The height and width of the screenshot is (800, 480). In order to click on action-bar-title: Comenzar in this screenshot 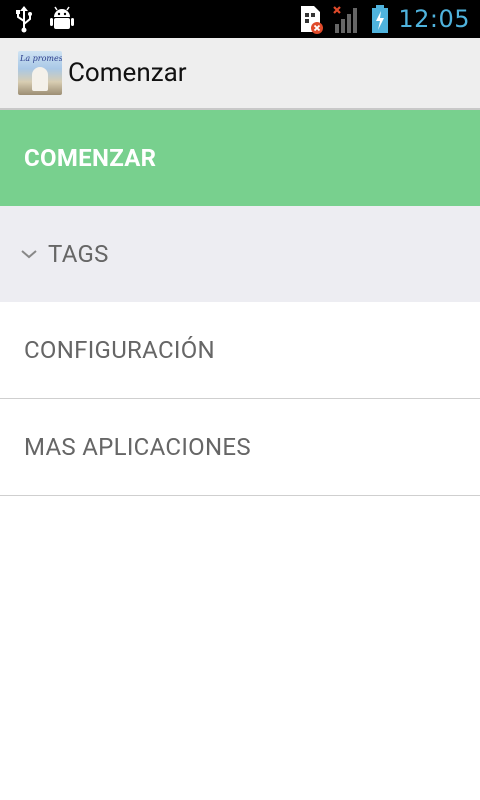, I will do `click(127, 73)`.